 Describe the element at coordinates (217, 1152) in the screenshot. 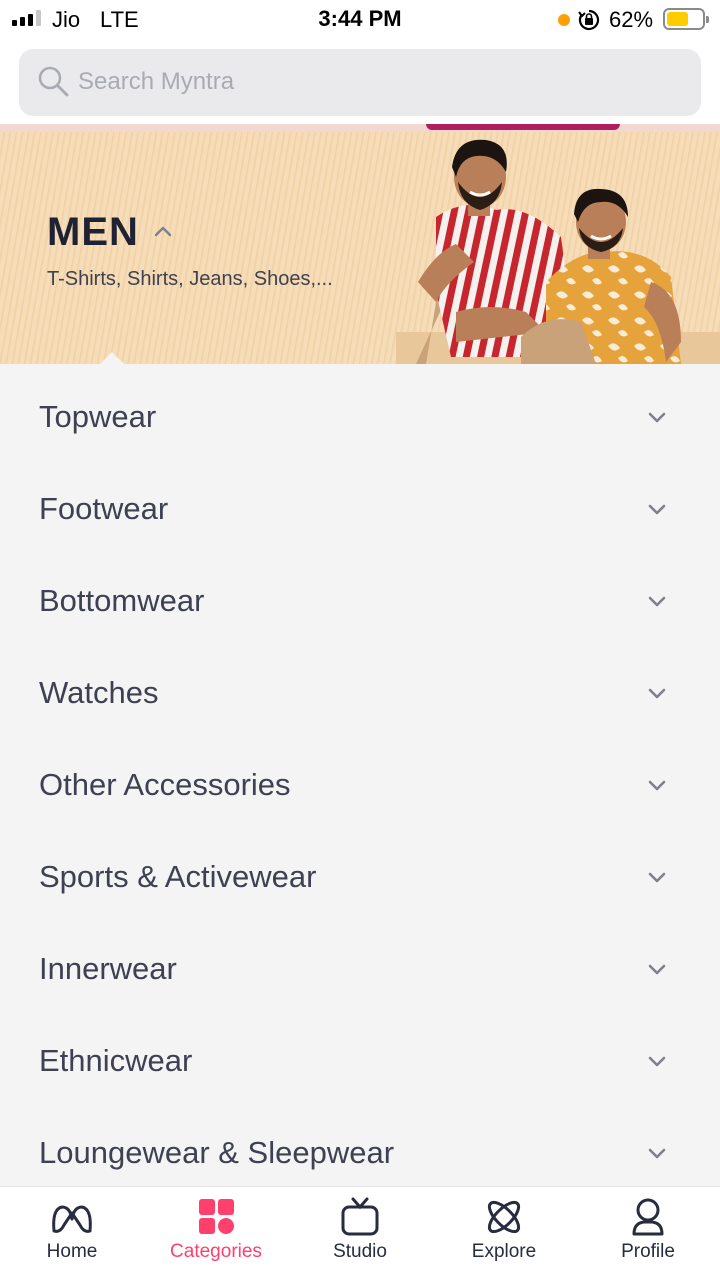

I see `category-label: Loungewear & Sleepwear` at that location.